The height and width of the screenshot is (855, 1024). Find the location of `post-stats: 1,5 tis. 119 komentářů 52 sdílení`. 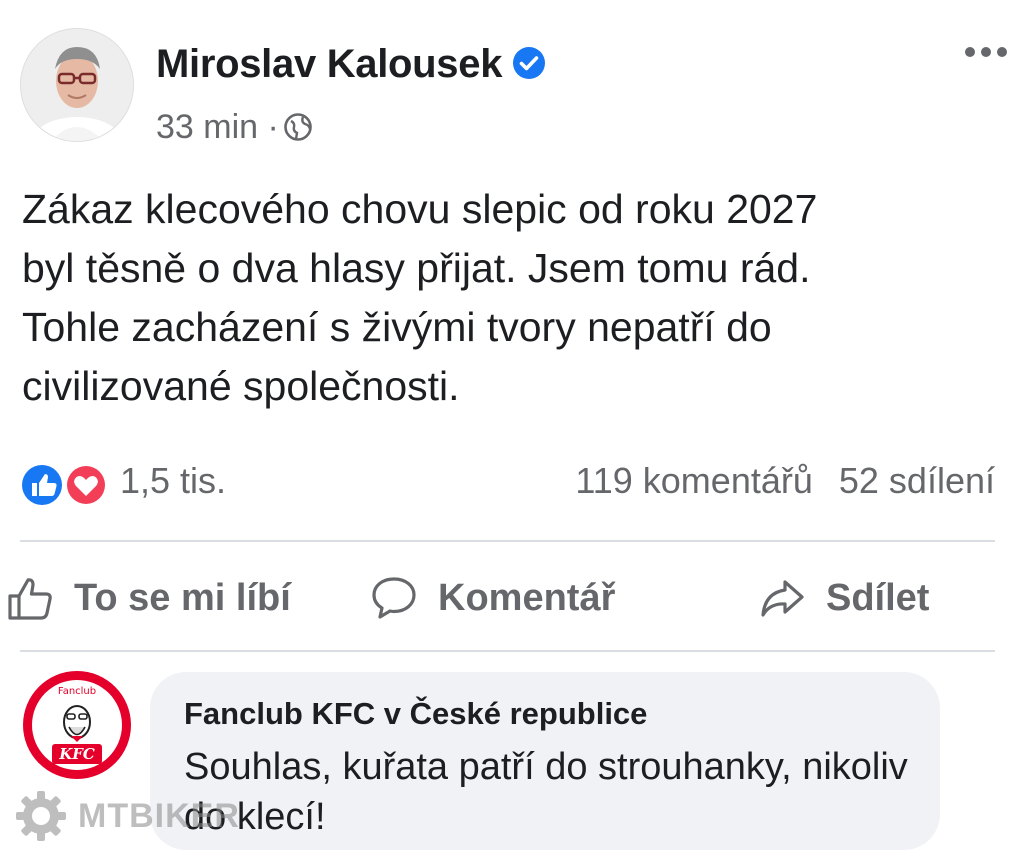

post-stats: 1,5 tis. 119 komentářů 52 sdílení is located at coordinates (507, 484).